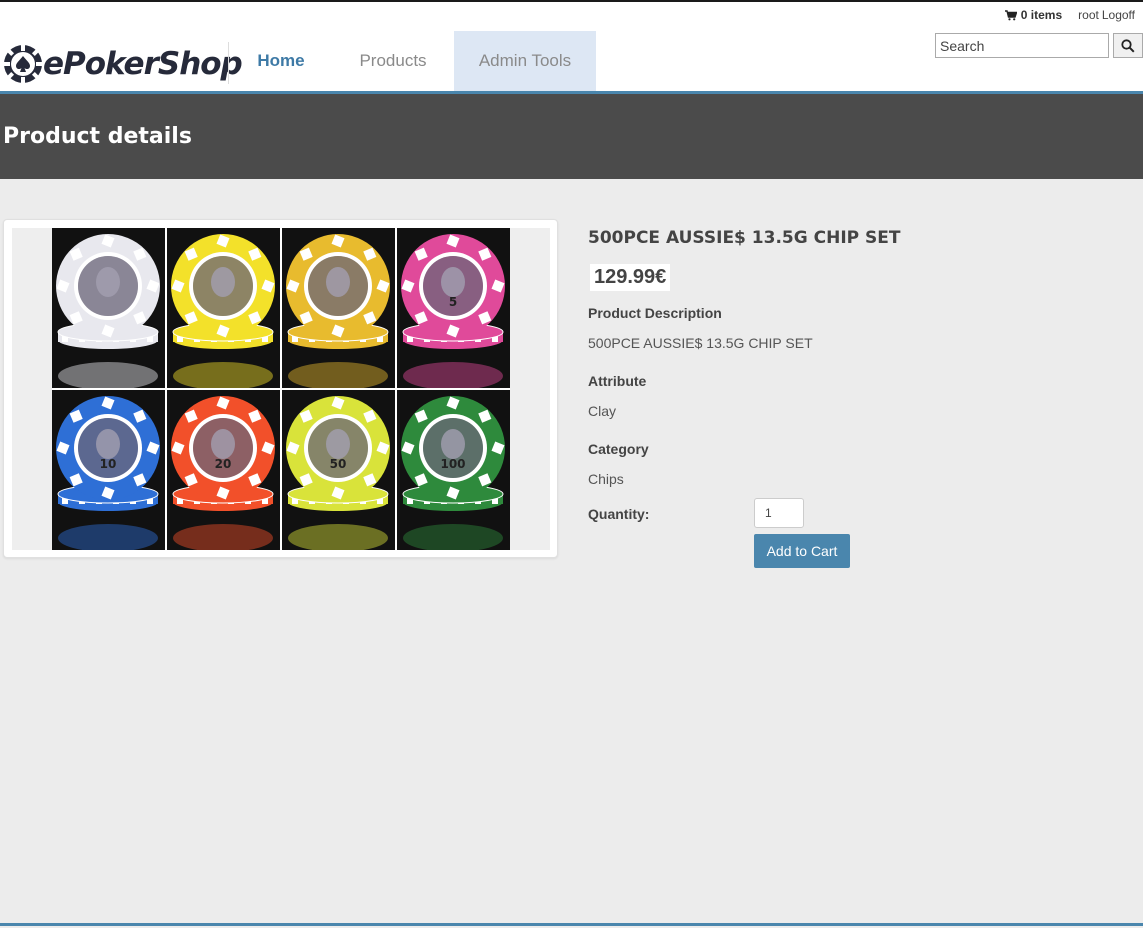 The width and height of the screenshot is (1143, 928). I want to click on poker-chip-icon: 10, so click(108, 473).